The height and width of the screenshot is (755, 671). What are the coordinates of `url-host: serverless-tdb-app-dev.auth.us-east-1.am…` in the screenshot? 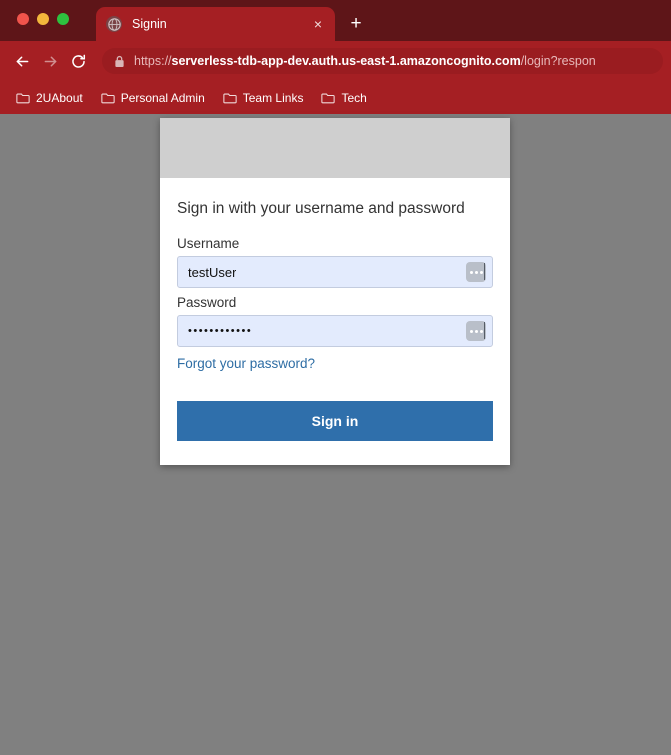 It's located at (346, 61).